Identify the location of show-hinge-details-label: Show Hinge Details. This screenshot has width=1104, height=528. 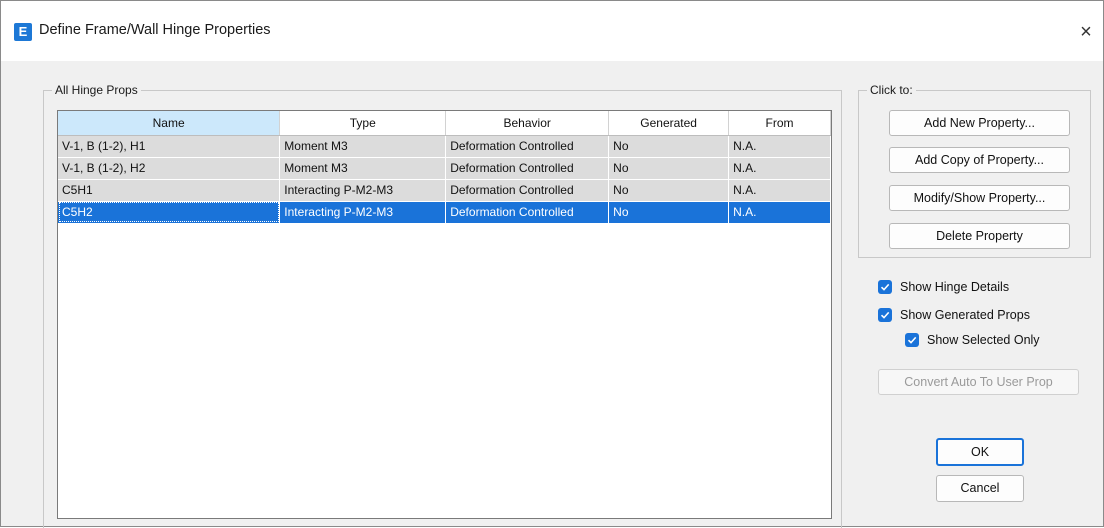
(955, 287).